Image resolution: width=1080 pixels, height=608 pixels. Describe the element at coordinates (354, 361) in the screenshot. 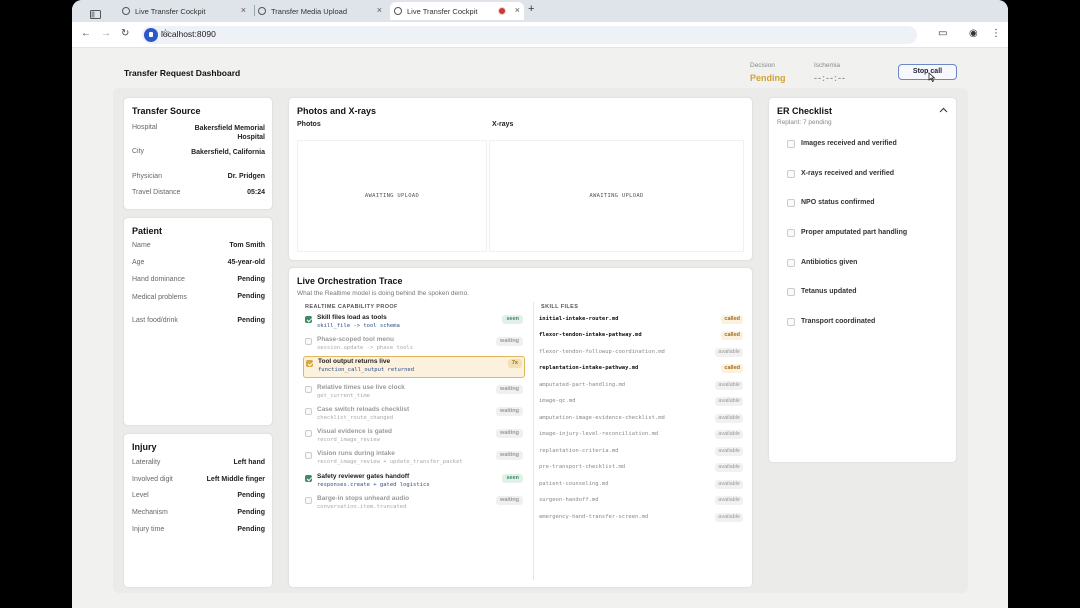

I see `capability-title: Tool output returns live` at that location.